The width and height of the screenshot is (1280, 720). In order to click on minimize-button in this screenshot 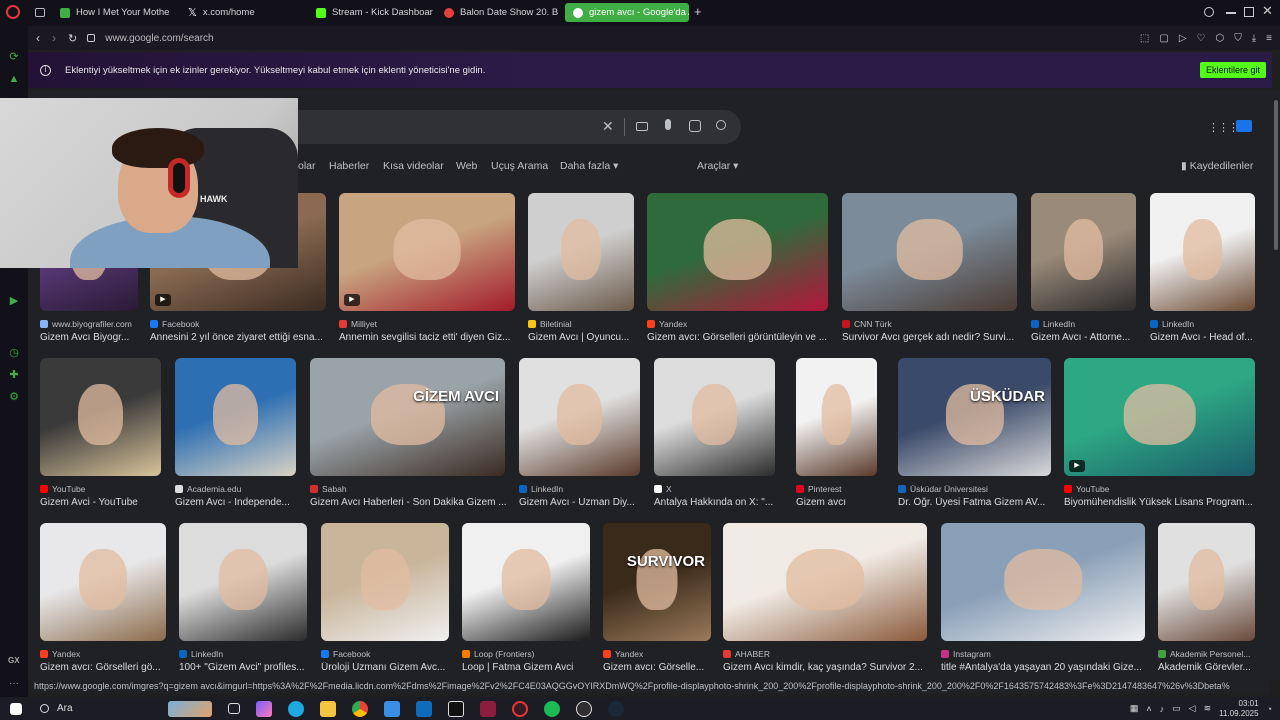, I will do `click(1231, 13)`.